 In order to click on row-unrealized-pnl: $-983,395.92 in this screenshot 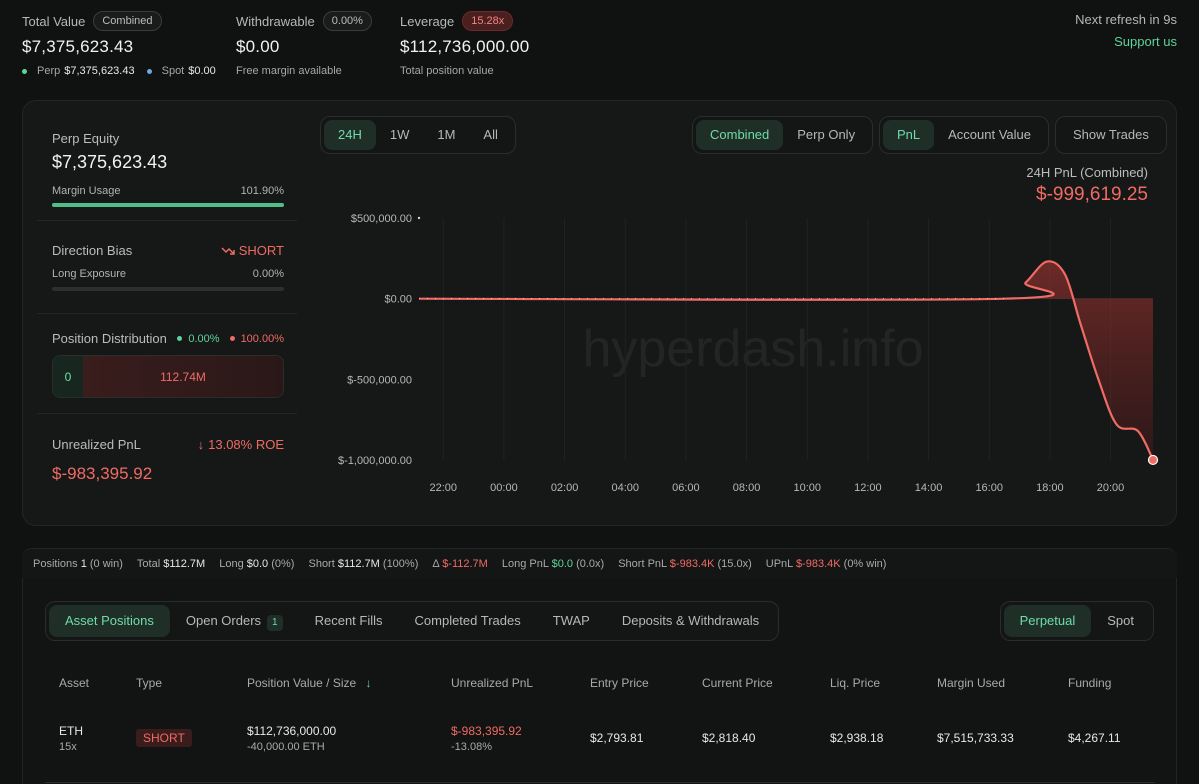, I will do `click(486, 731)`.